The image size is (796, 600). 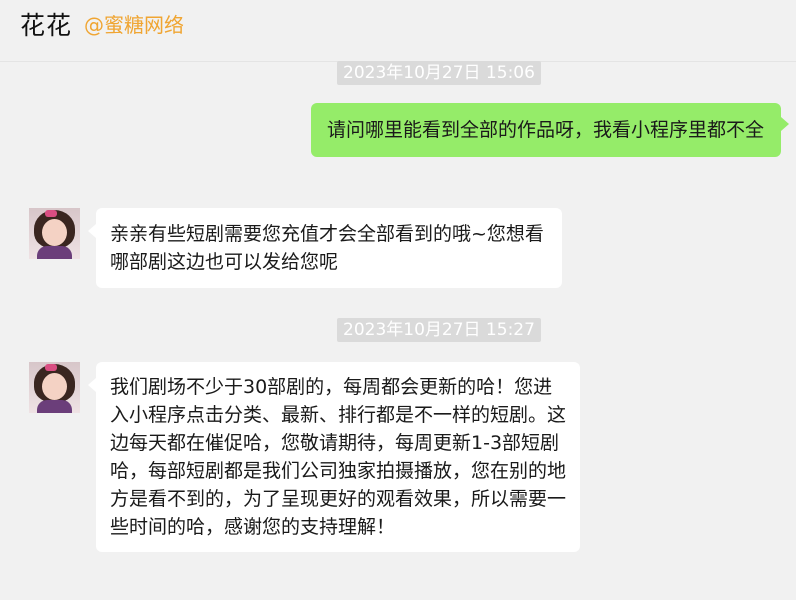 What do you see at coordinates (398, 31) in the screenshot?
I see `chat-header: 花花 @蜜糖网络` at bounding box center [398, 31].